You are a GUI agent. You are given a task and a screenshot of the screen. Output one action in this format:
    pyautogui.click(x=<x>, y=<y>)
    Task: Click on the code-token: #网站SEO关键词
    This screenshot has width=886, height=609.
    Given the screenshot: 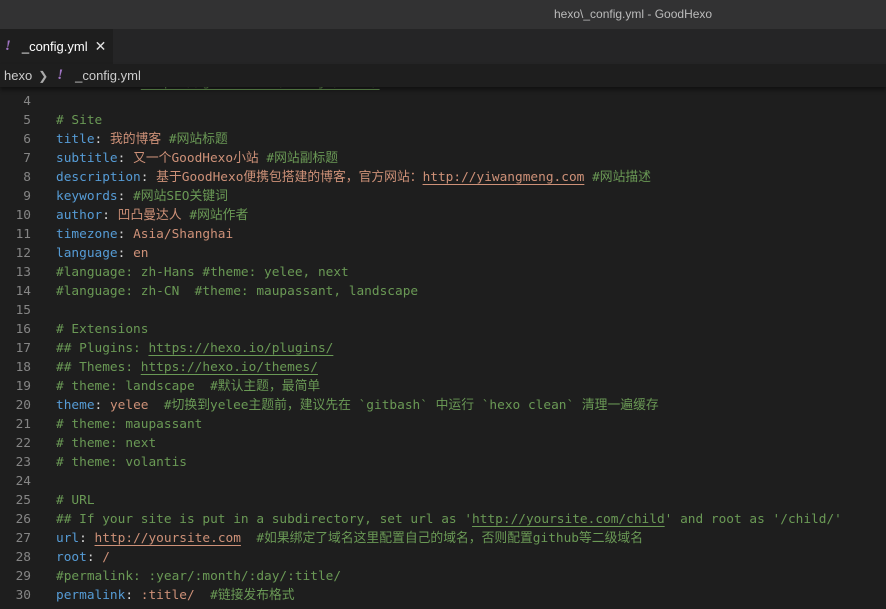 What is the action you would take?
    pyautogui.click(x=180, y=196)
    